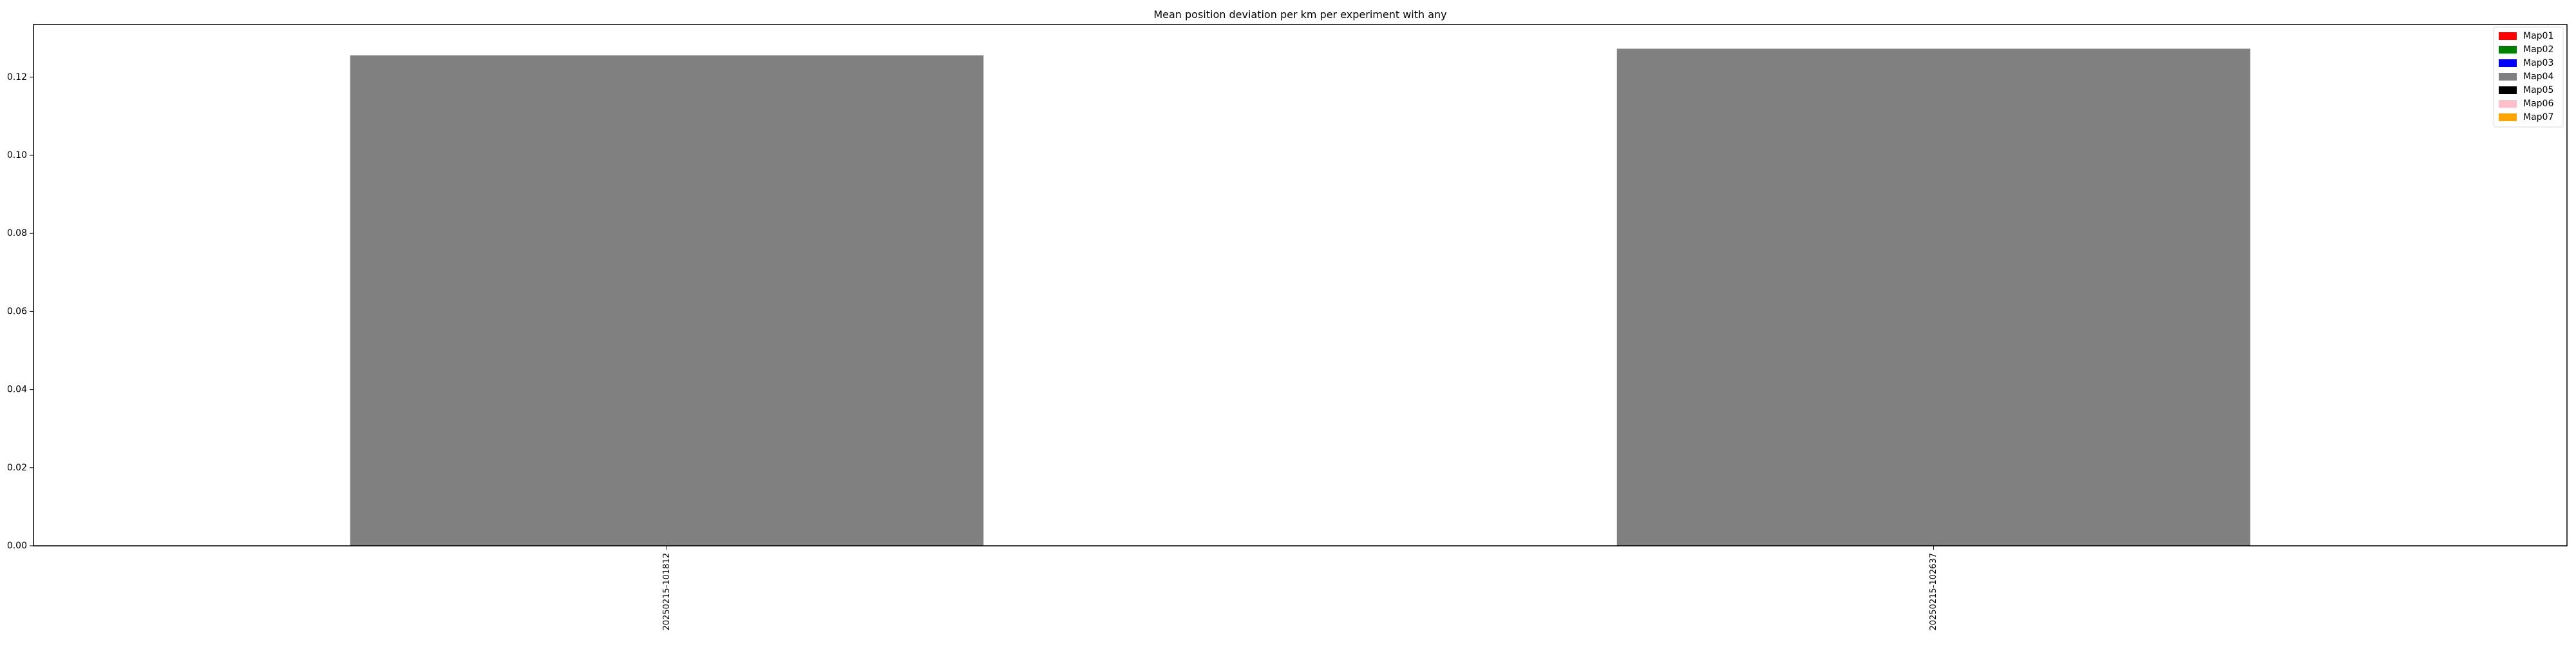 This screenshot has width=2576, height=647. What do you see at coordinates (2508, 90) in the screenshot?
I see `legend-swatch-map05` at bounding box center [2508, 90].